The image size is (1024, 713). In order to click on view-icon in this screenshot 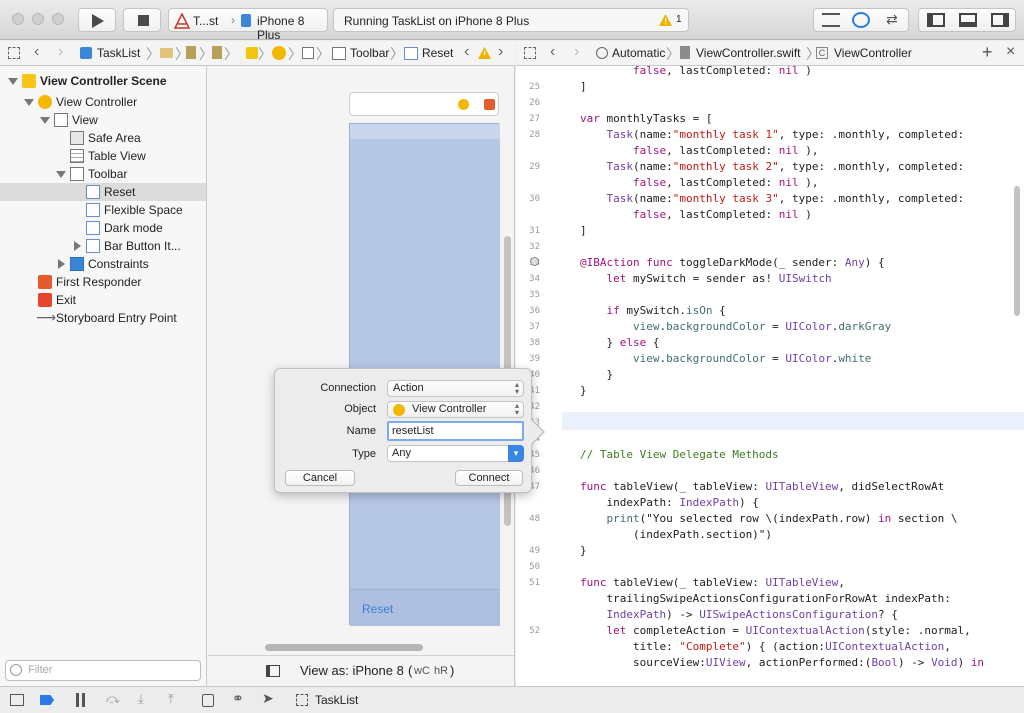, I will do `click(308, 53)`.